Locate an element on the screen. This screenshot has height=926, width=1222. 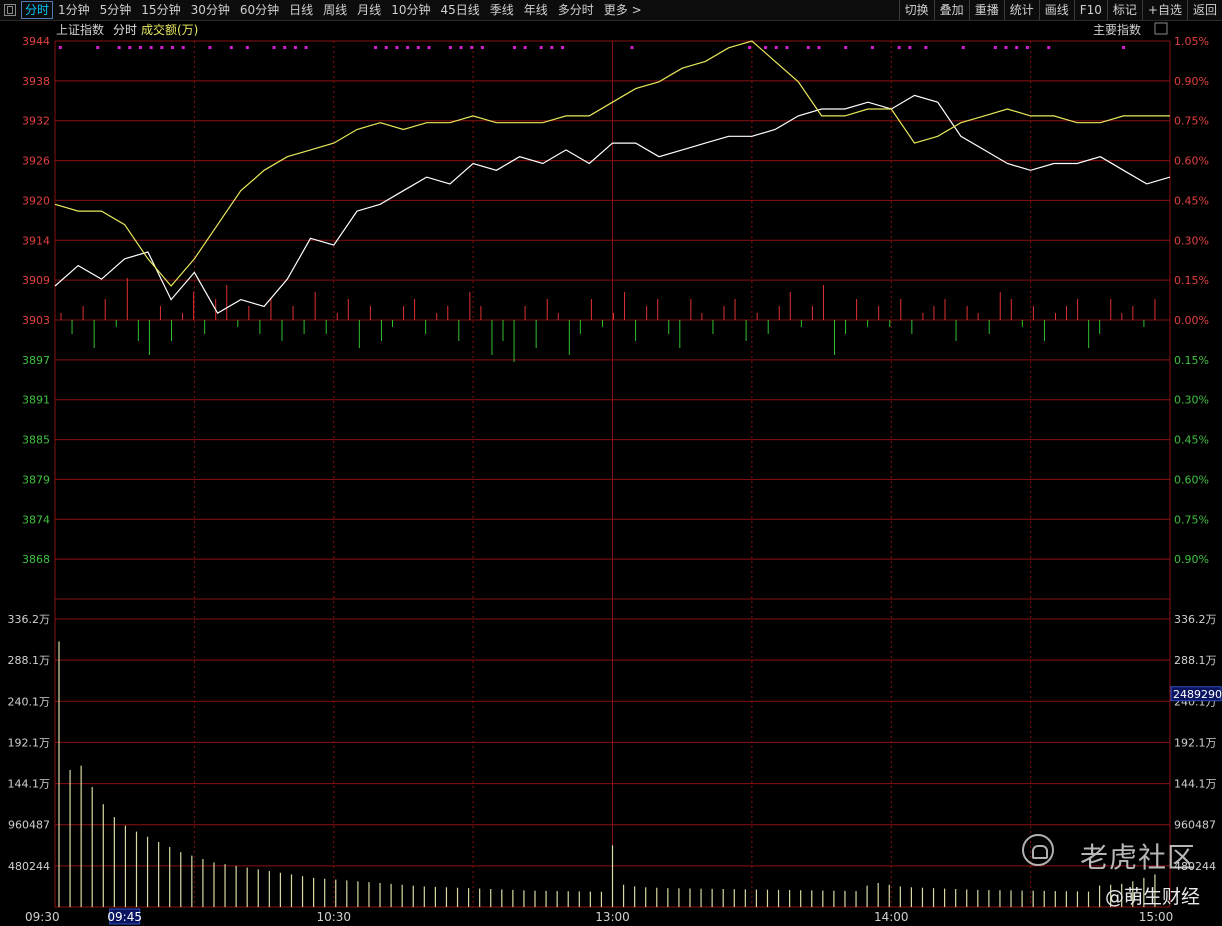
price-tick-label: 3938 is located at coordinates (36, 81).